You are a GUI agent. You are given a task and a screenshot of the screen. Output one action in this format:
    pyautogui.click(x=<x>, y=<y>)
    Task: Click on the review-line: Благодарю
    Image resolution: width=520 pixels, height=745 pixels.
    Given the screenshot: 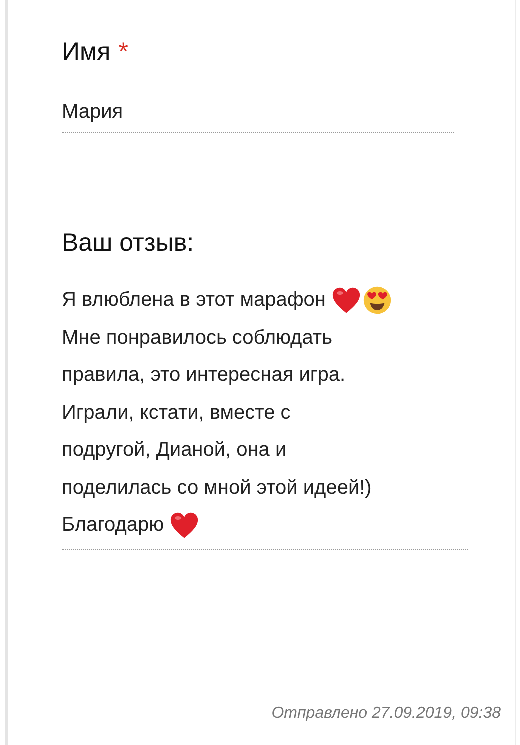 What is the action you would take?
    pyautogui.click(x=113, y=526)
    